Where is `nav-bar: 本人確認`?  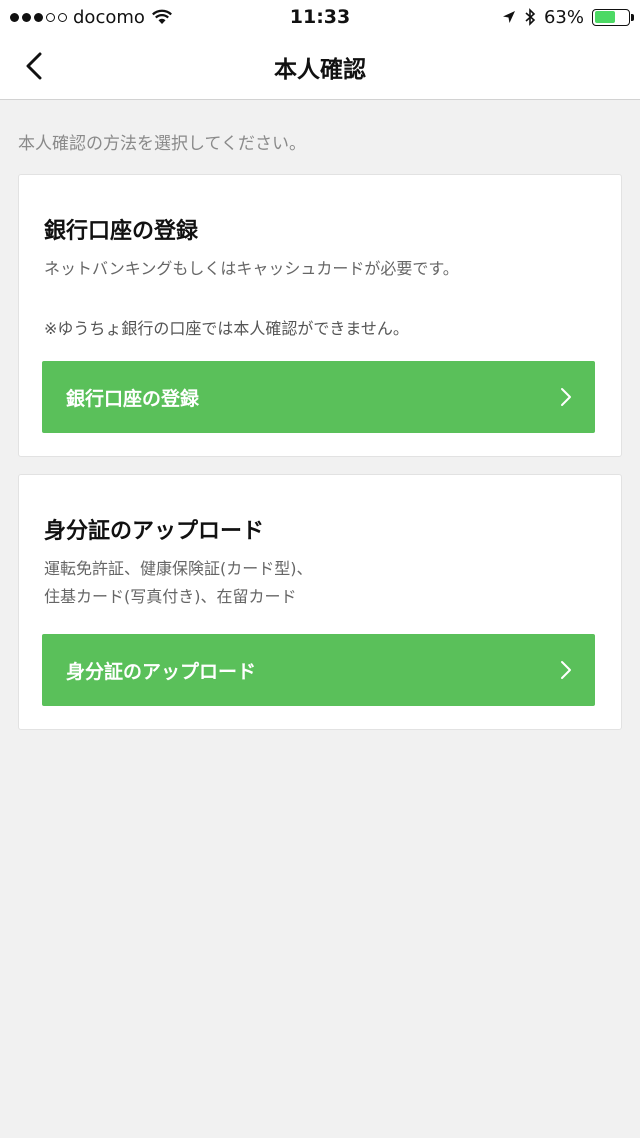 nav-bar: 本人確認 is located at coordinates (320, 67).